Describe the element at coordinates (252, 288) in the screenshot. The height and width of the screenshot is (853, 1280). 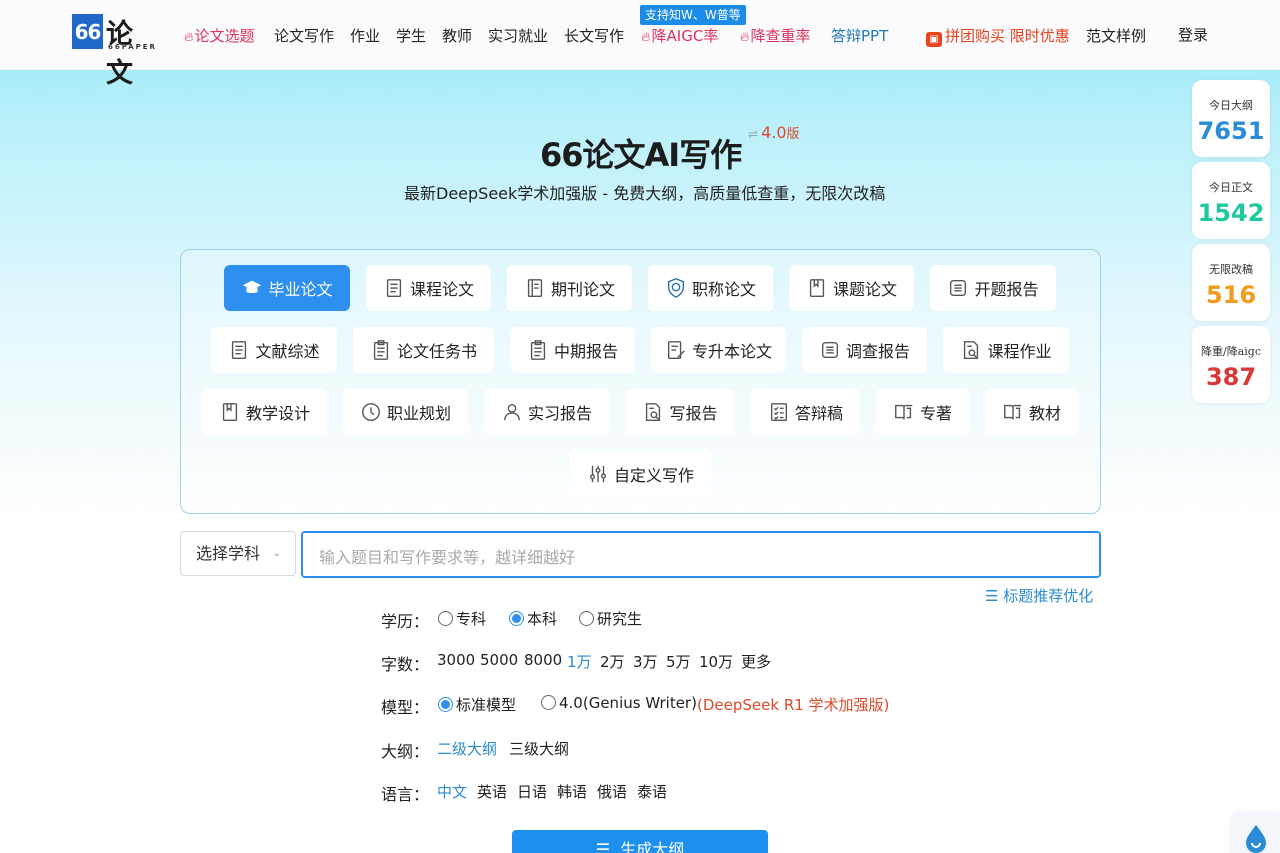
I see `graduation-cap-icon` at that location.